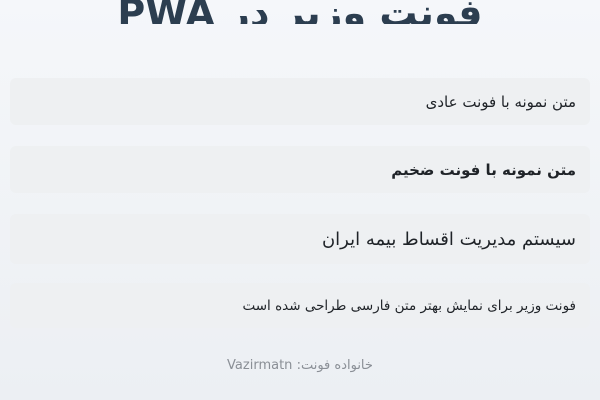 This screenshot has height=400, width=600. I want to click on sample-card-large: سیستم مدیریت اقساط بیمه ایران, so click(300, 239).